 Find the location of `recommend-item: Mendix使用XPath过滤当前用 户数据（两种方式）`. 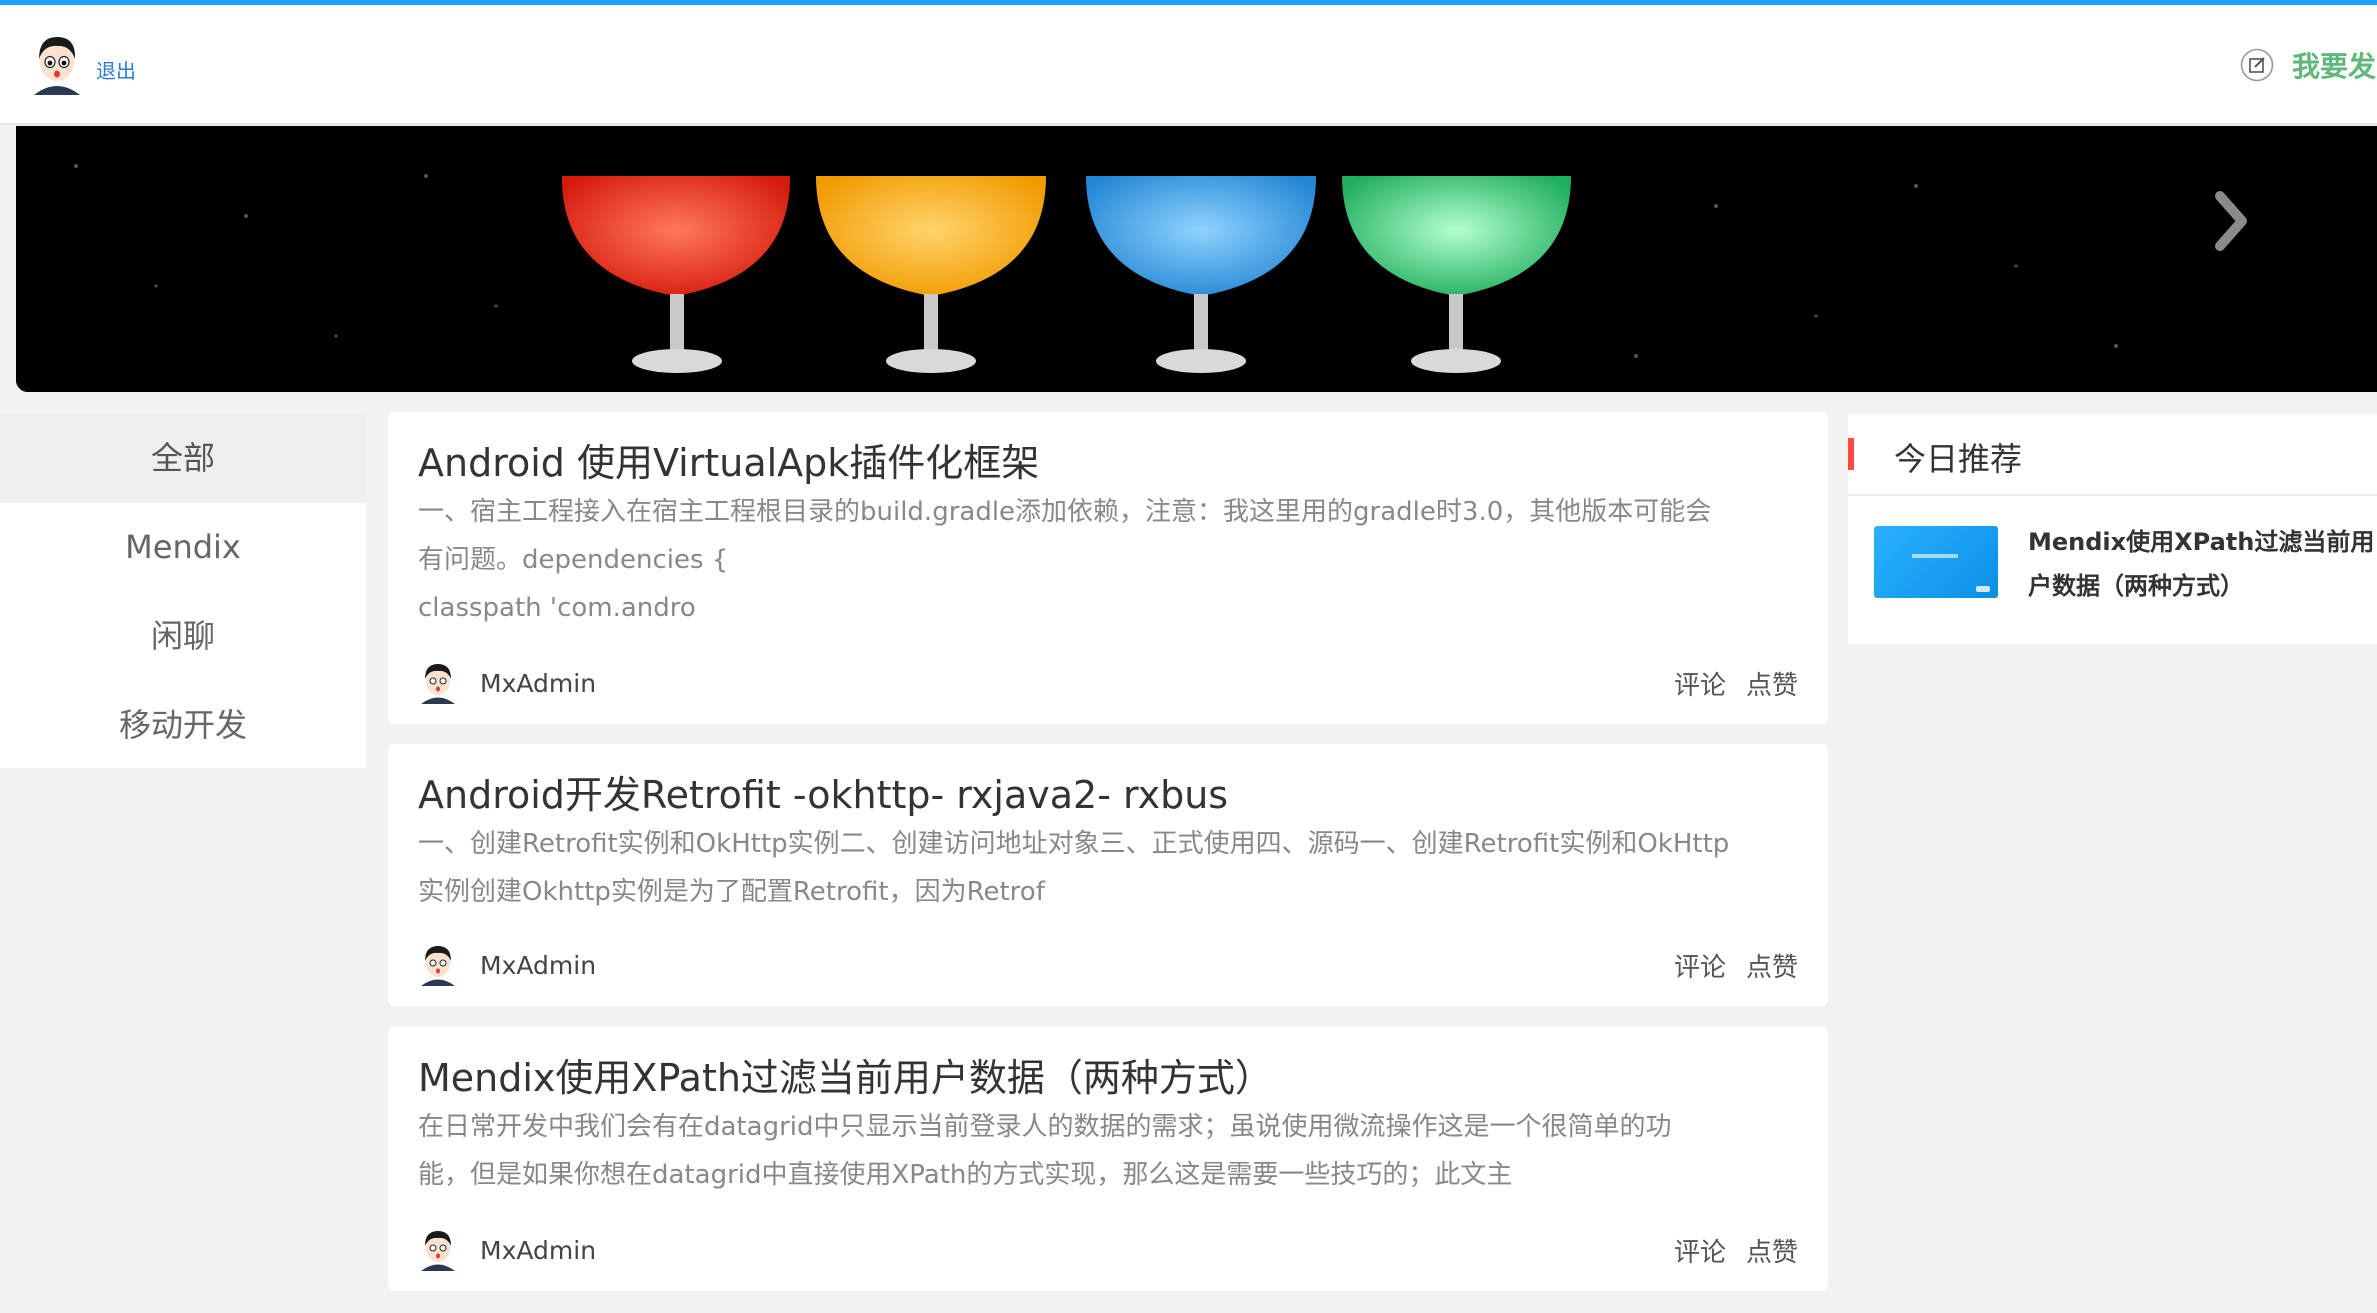

recommend-item: Mendix使用XPath过滤当前用 户数据（两种方式） is located at coordinates (2125, 571).